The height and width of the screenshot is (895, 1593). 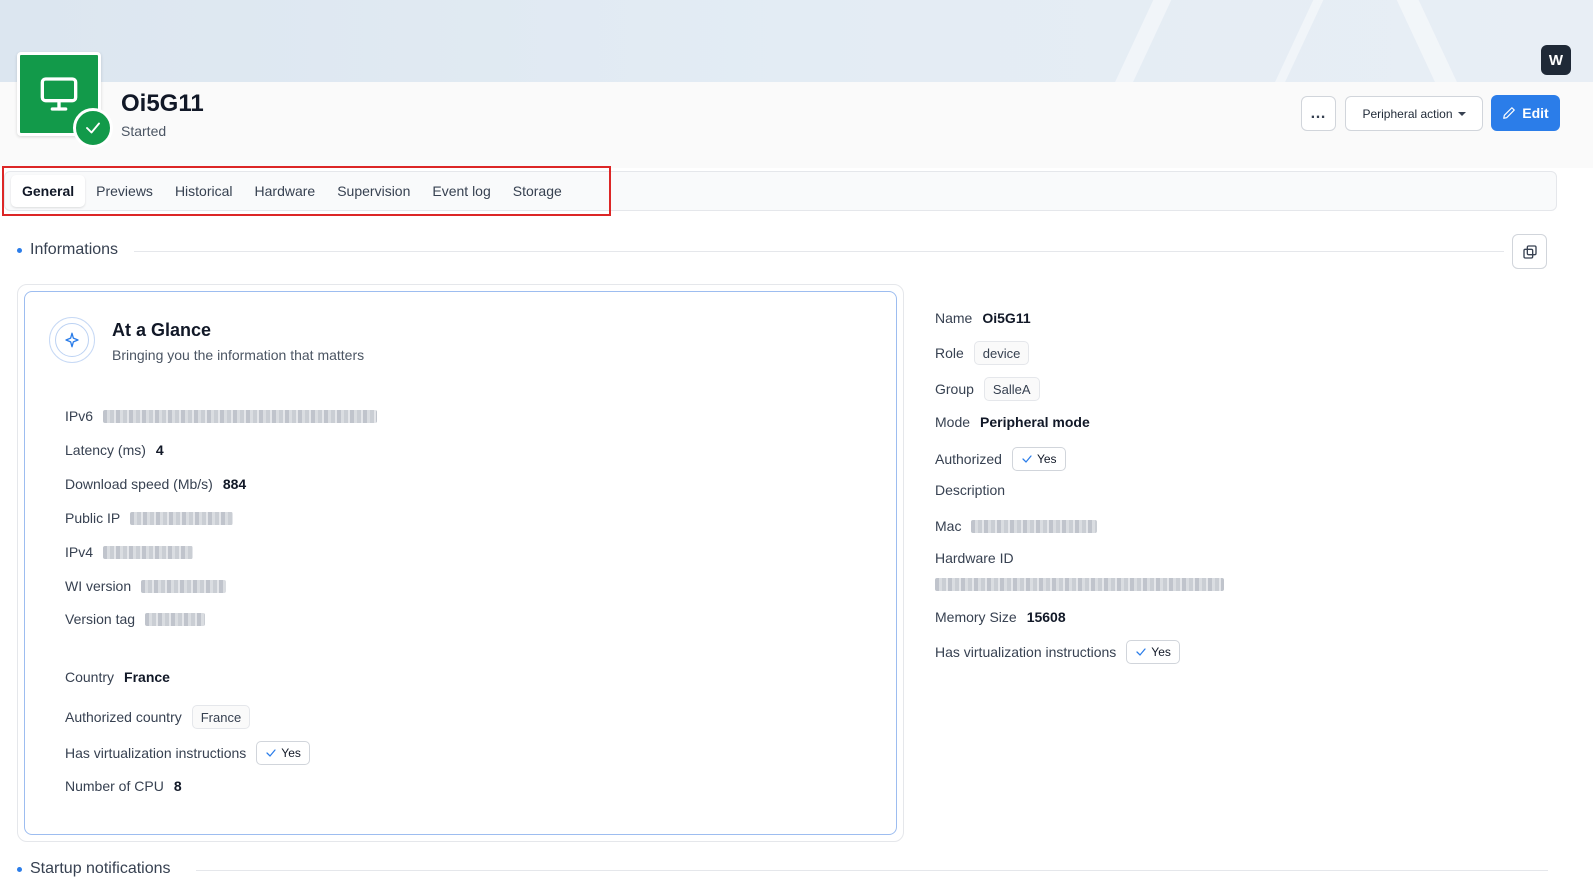 I want to click on mac-value-redacted, so click(x=1034, y=526).